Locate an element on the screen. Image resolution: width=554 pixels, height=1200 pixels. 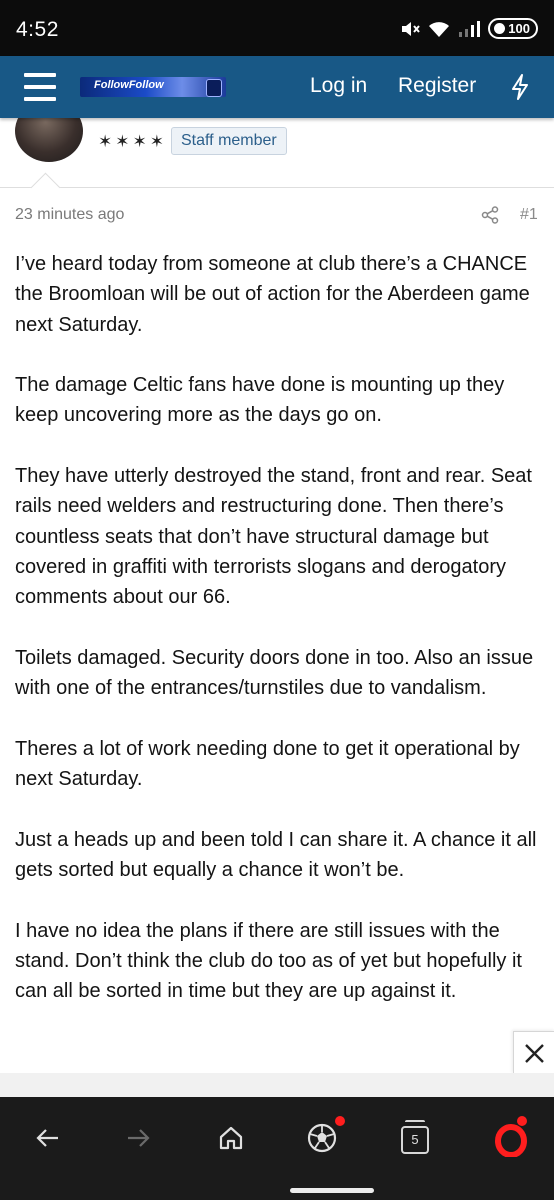
logo-text: FollowFollow is located at coordinates (129, 85).